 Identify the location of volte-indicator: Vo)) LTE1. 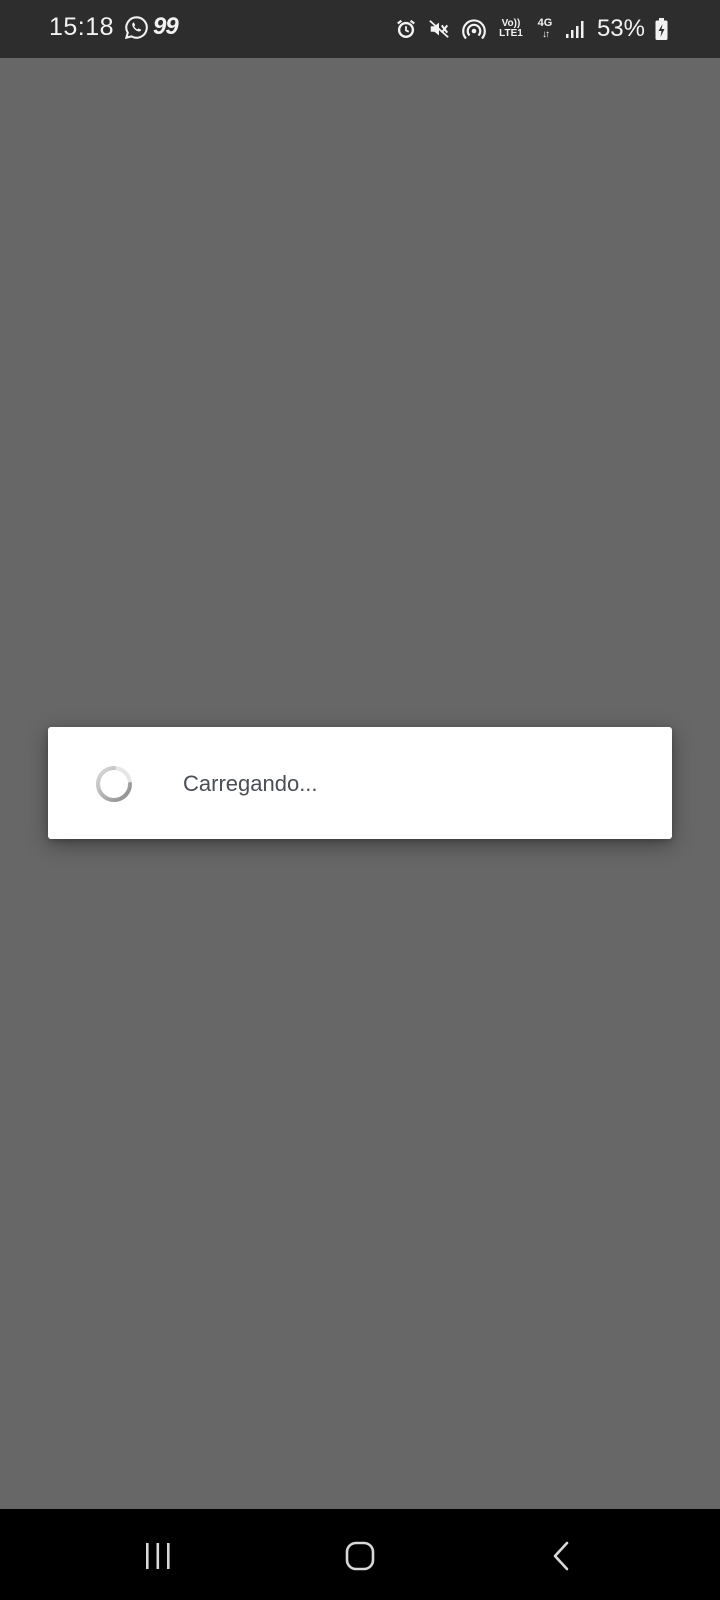
(511, 29).